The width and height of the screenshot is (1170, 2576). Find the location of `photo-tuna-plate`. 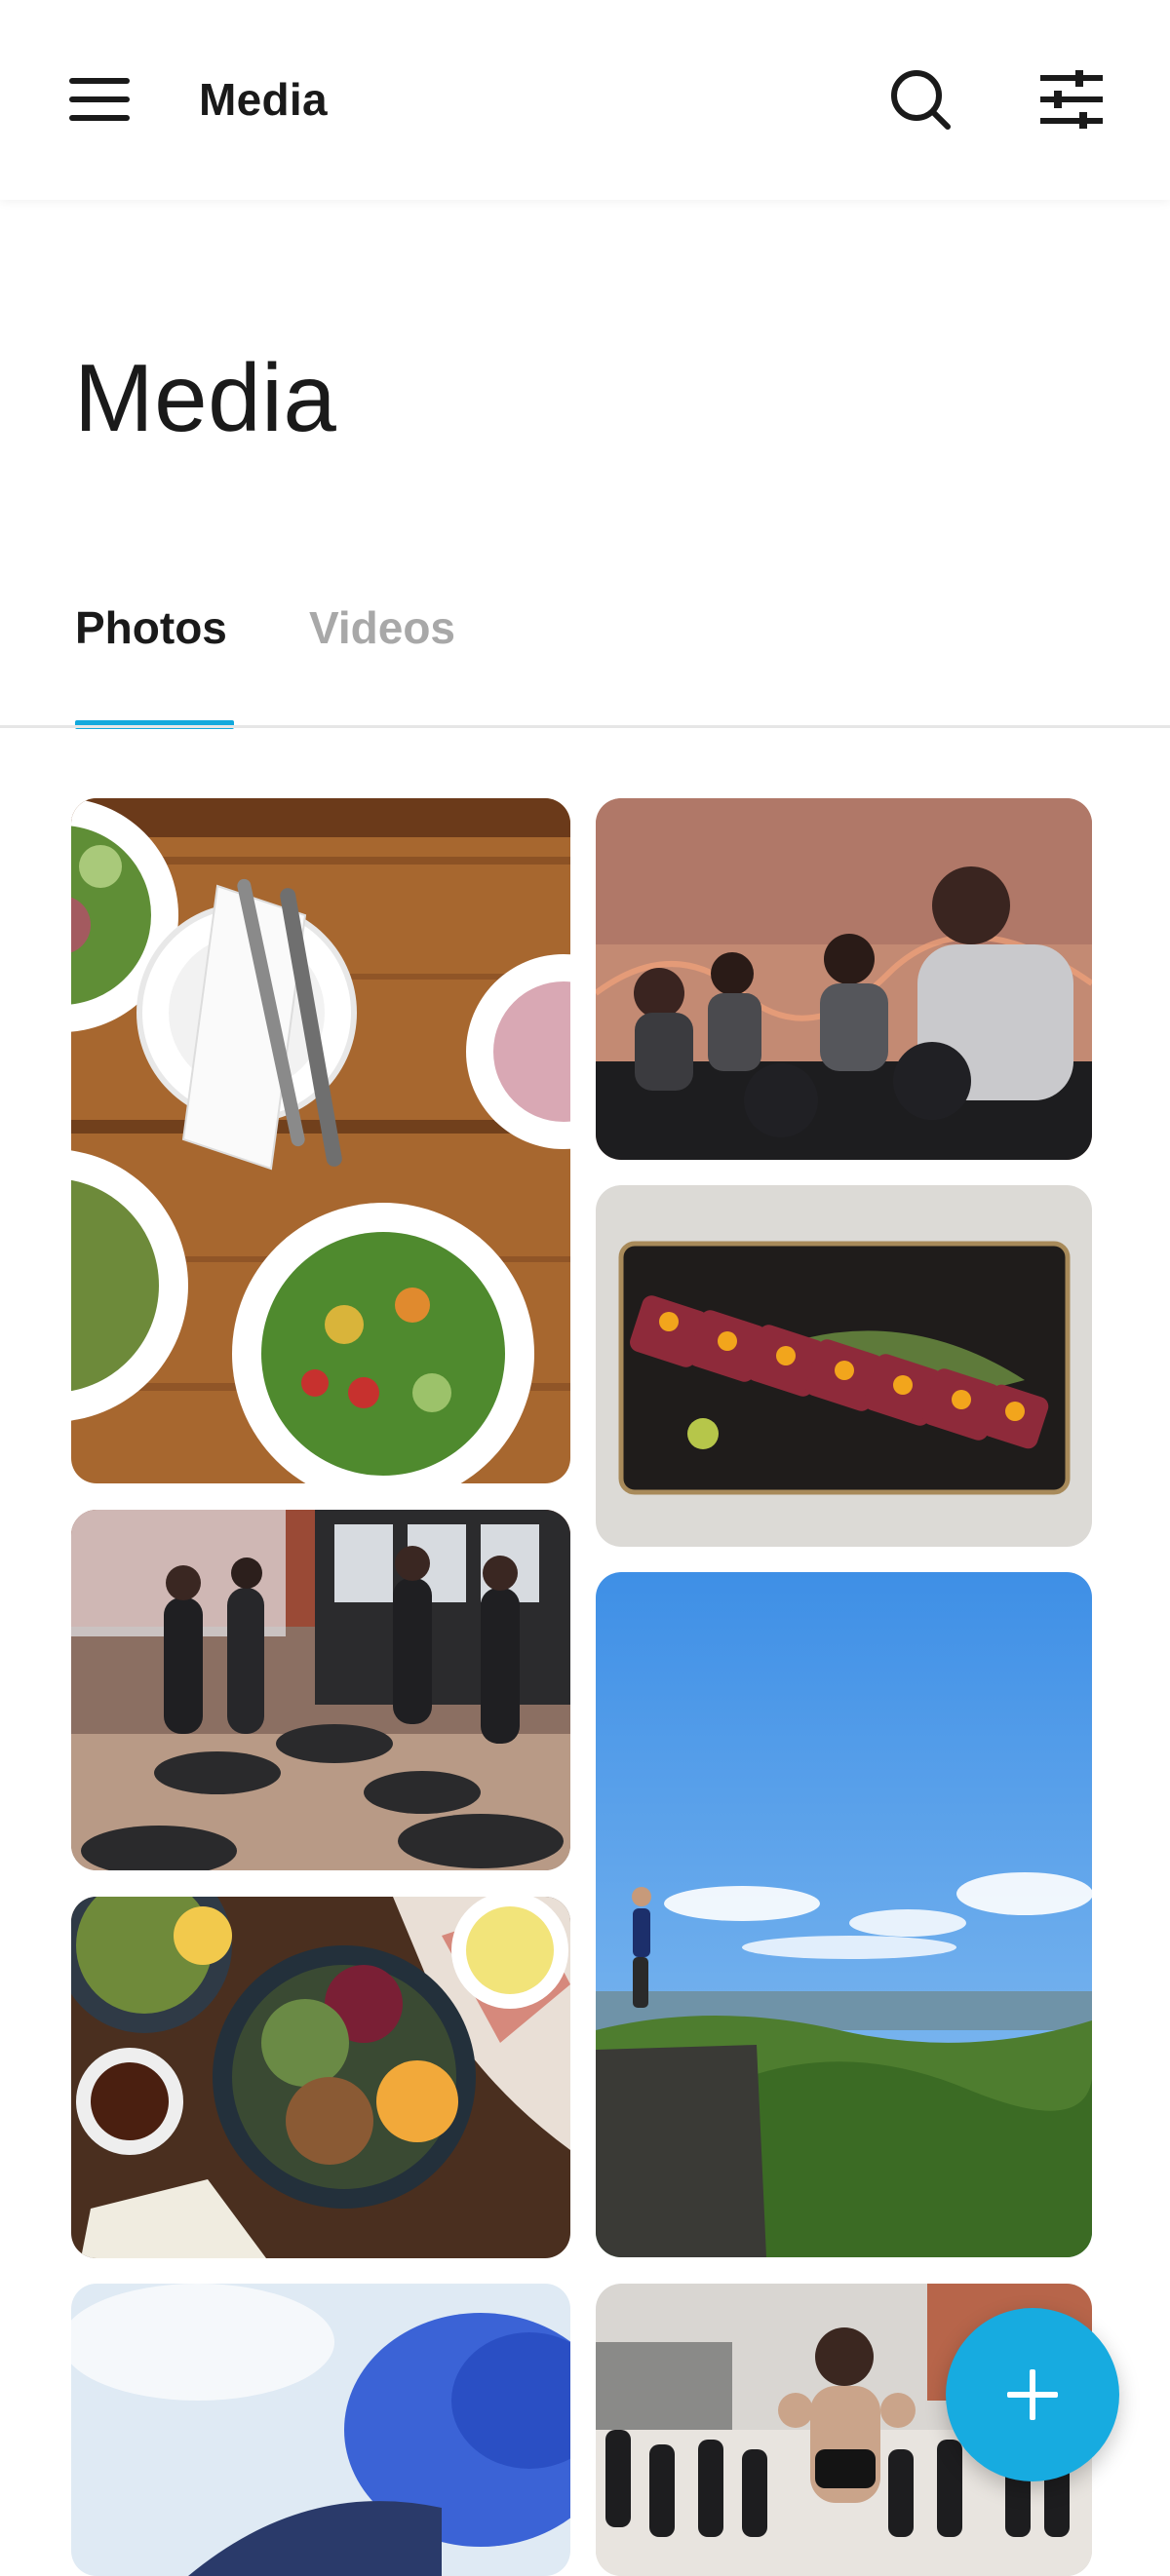

photo-tuna-plate is located at coordinates (844, 1366).